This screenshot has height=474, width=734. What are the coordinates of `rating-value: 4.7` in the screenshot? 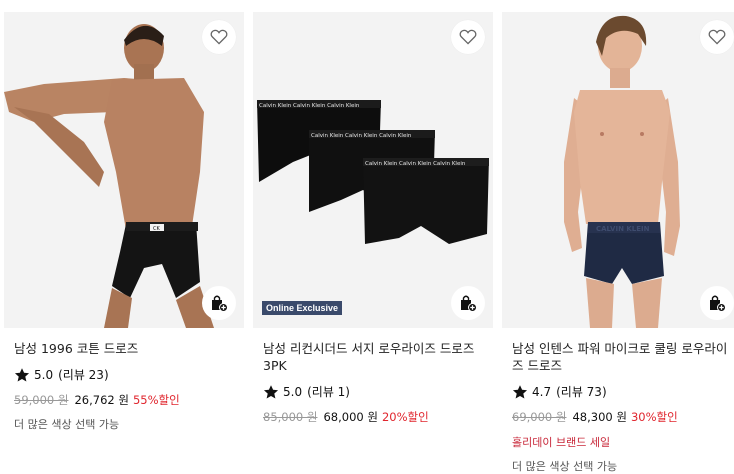 It's located at (542, 391).